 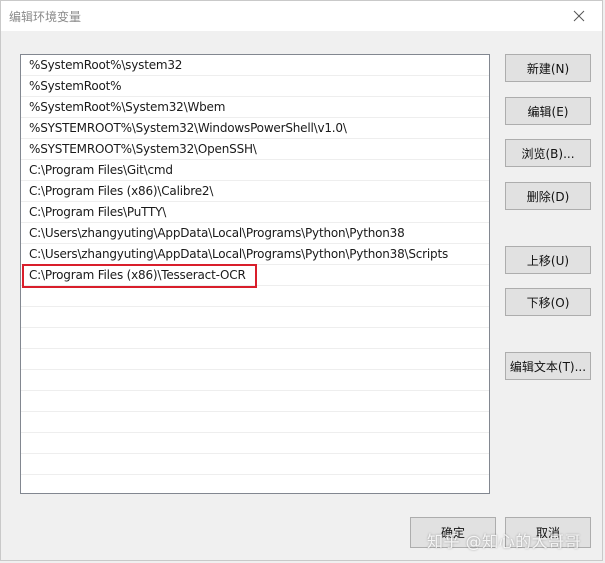 I want to click on list-item-label: C:\Program Files (x86)\Calibre2\, so click(x=121, y=191).